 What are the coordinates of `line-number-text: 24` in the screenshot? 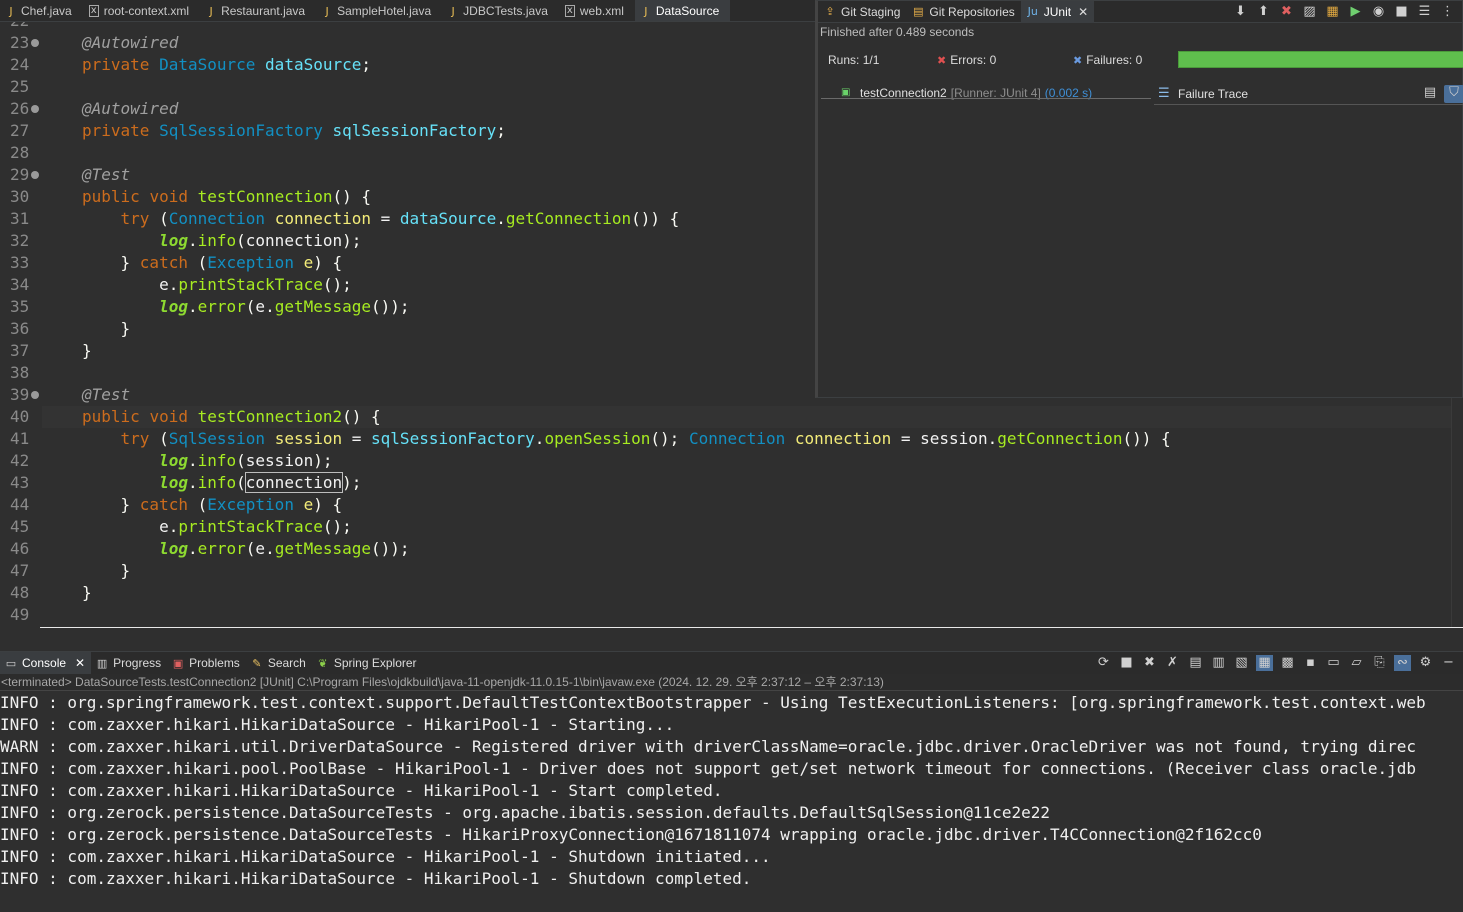 It's located at (20, 64).